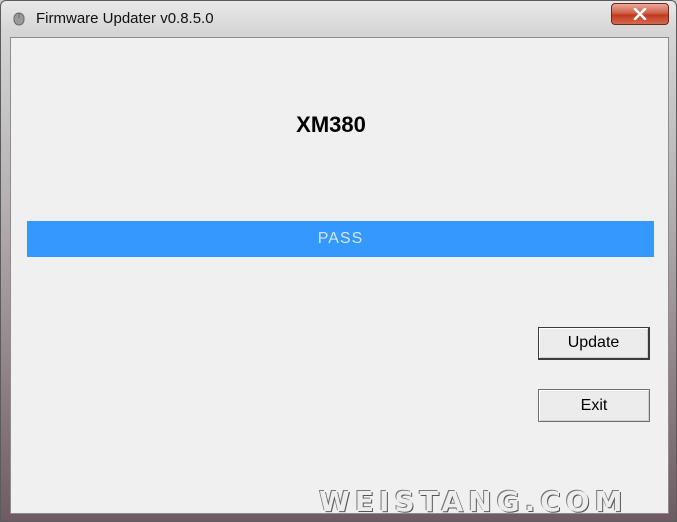 This screenshot has width=677, height=522. What do you see at coordinates (19, 19) in the screenshot?
I see `mouse-icon` at bounding box center [19, 19].